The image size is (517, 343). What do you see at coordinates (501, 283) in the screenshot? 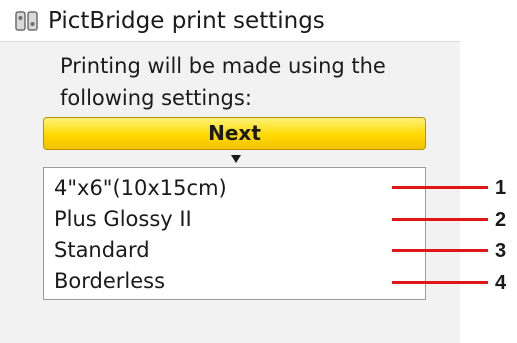
I see `callout-number-4: 4` at bounding box center [501, 283].